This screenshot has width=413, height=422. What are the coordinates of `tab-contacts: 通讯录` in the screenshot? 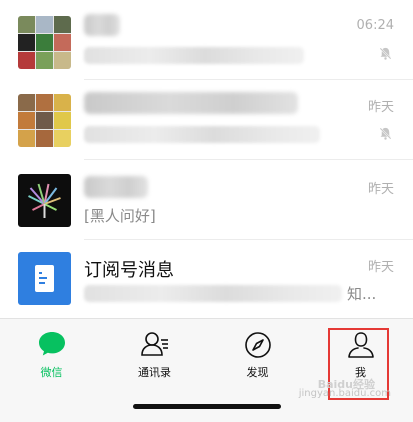 It's located at (154, 354).